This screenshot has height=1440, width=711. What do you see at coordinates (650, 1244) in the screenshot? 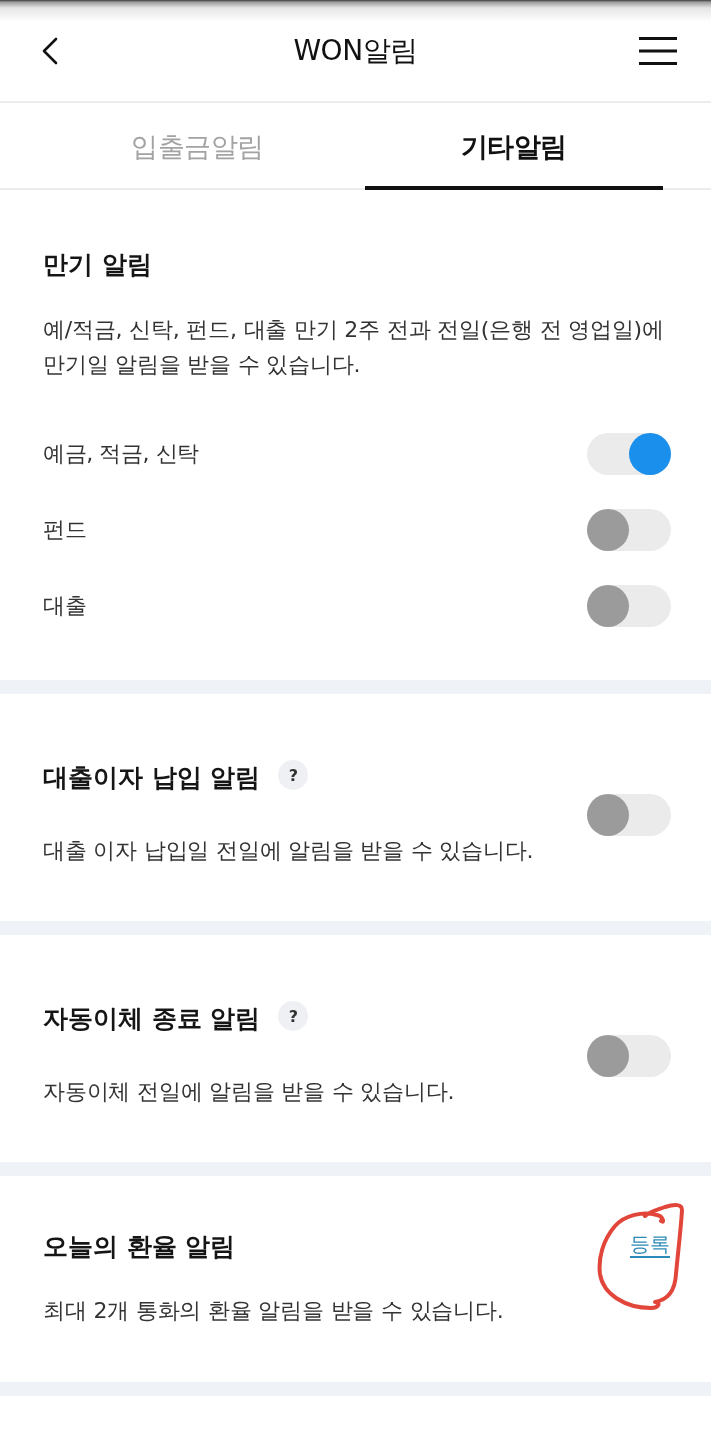
I see `register-link: 등록` at bounding box center [650, 1244].